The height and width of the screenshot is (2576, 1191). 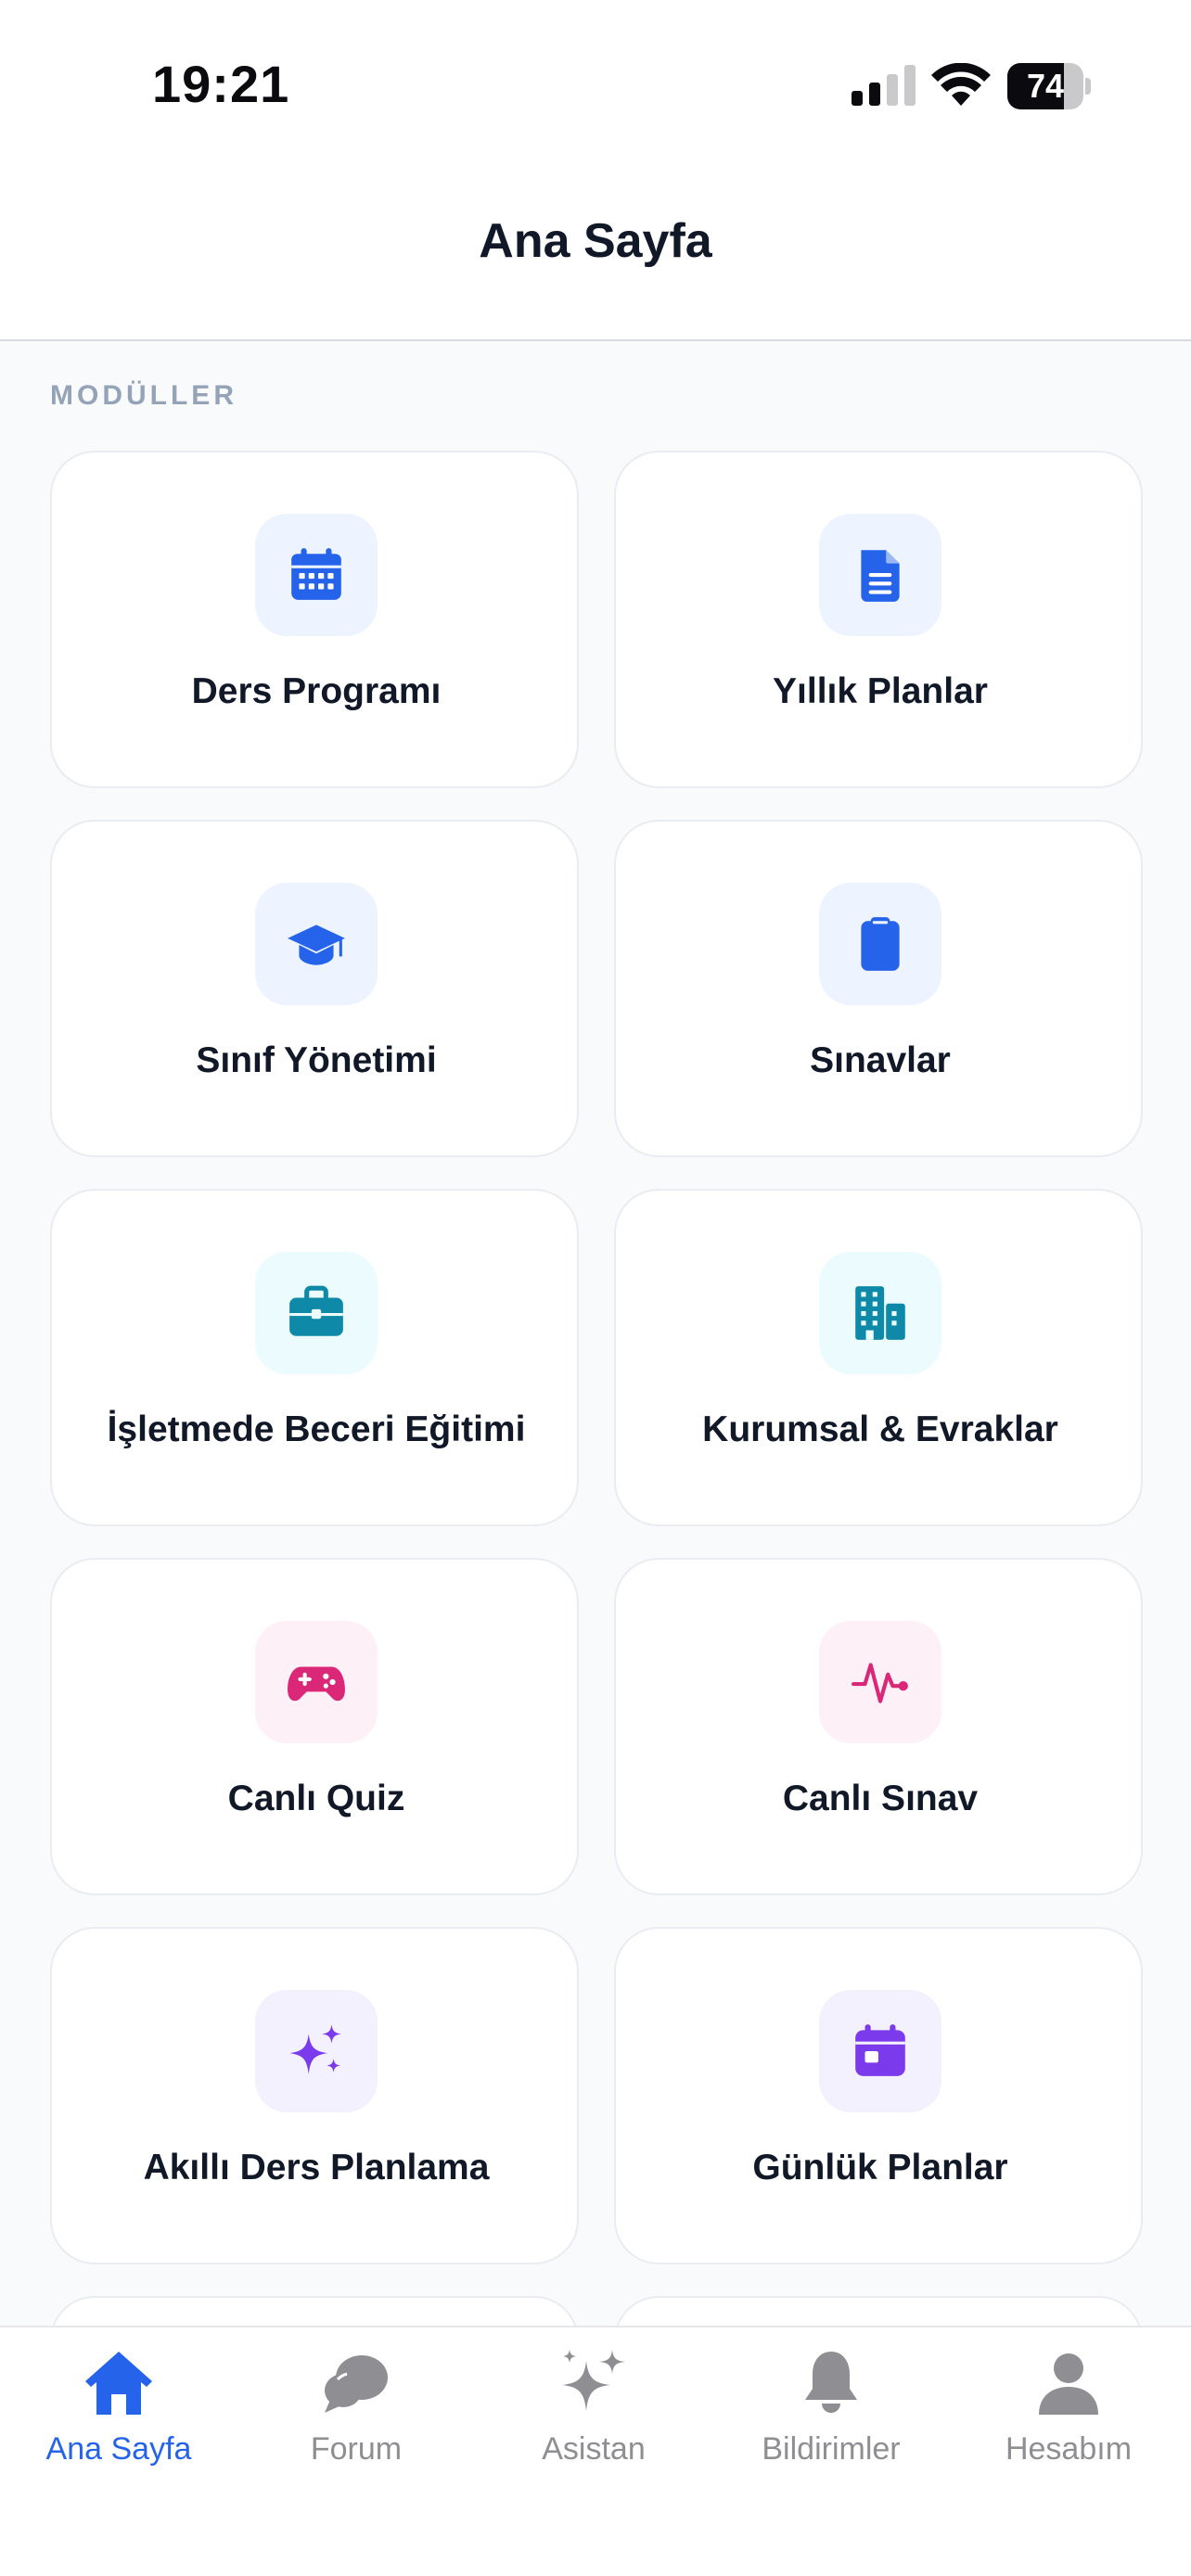 What do you see at coordinates (831, 2382) in the screenshot?
I see `bell-icon` at bounding box center [831, 2382].